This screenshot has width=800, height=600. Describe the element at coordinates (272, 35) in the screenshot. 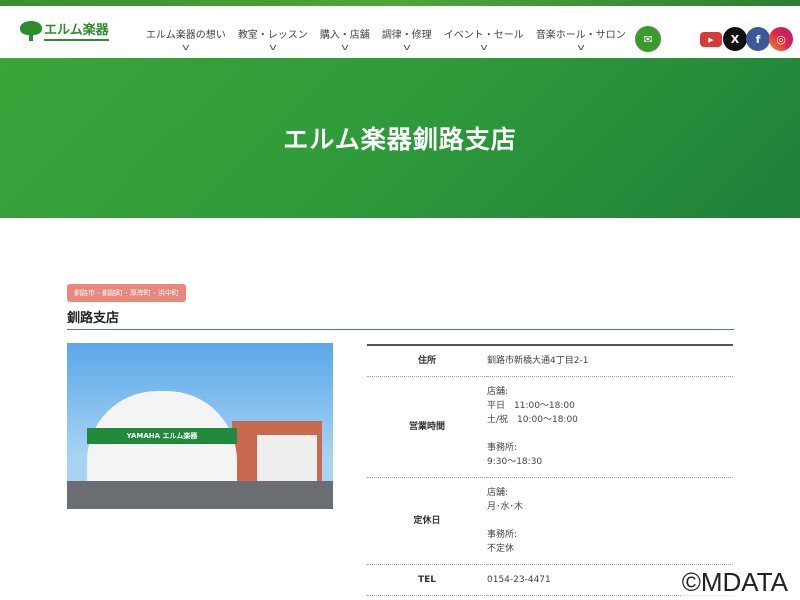

I see `nav-label: 教室・レッスン` at that location.